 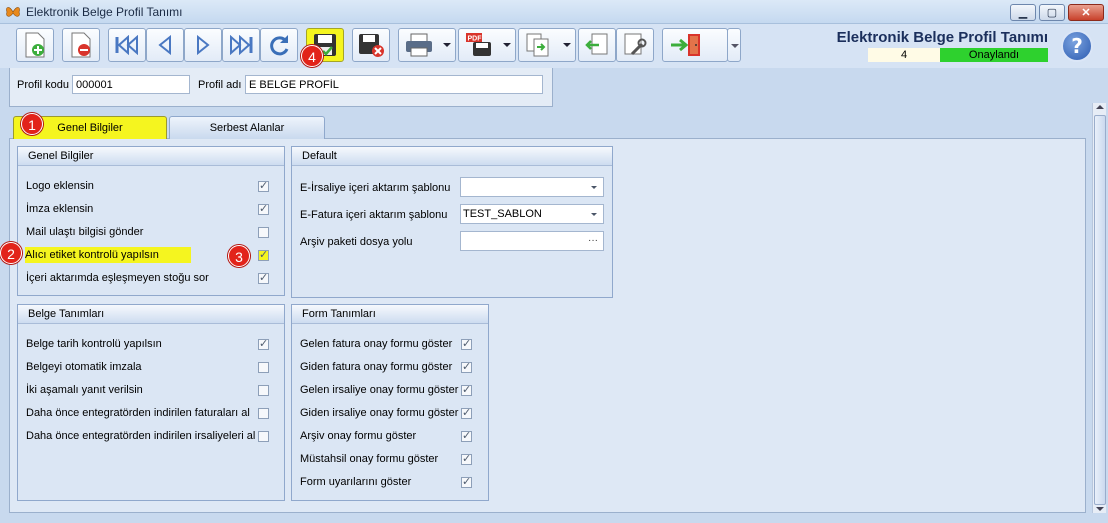 I want to click on profile-name-input, so click(x=394, y=84).